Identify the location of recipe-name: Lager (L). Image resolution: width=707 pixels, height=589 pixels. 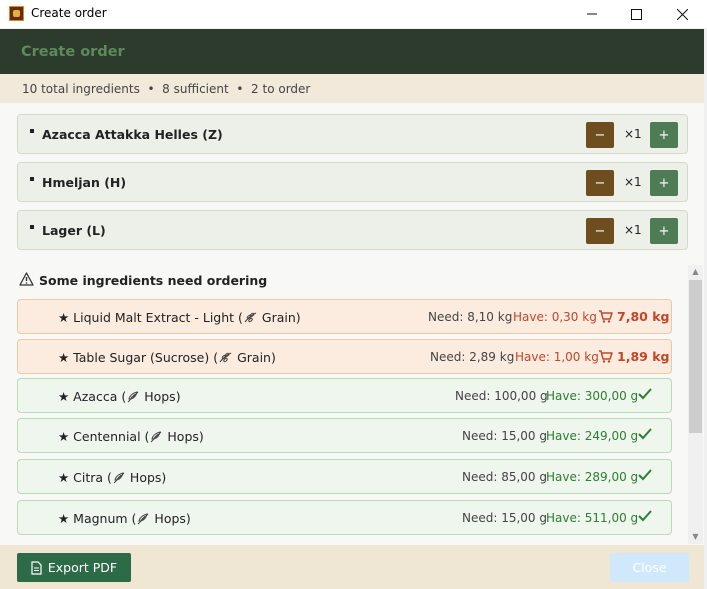
(74, 230).